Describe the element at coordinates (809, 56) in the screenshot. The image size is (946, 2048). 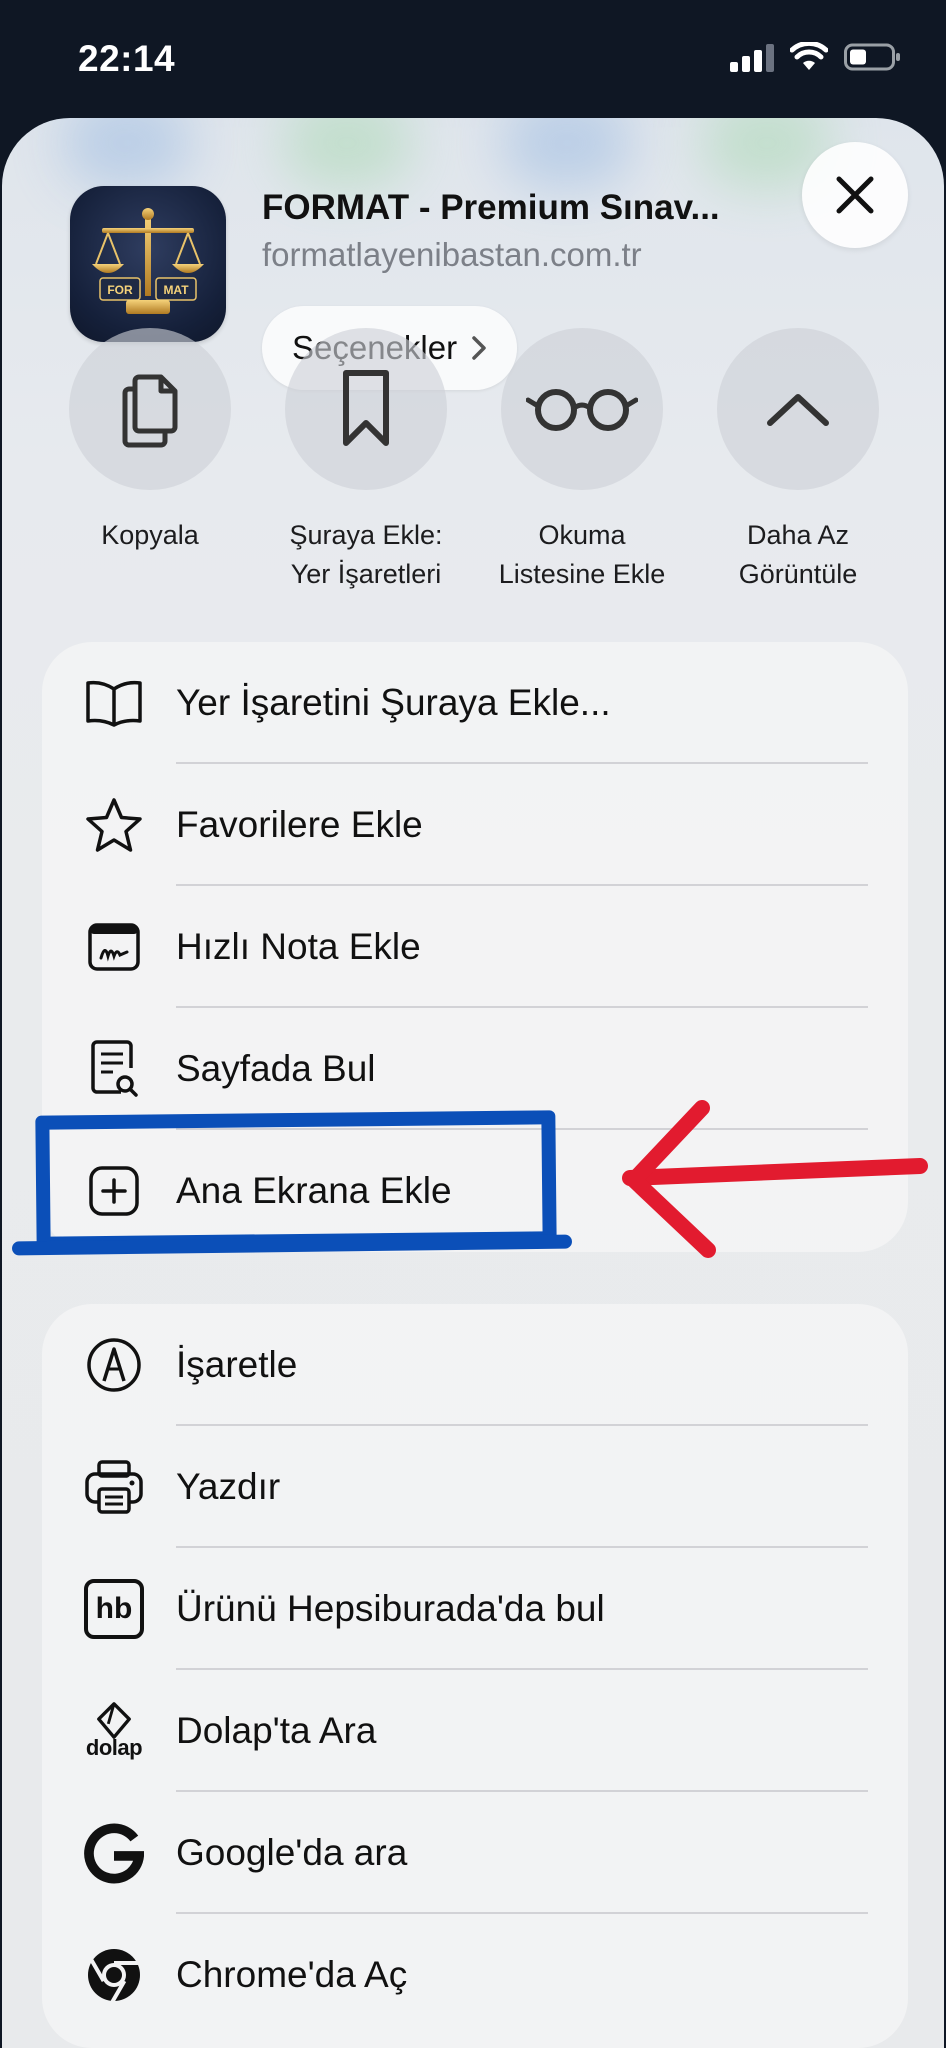
I see `wifi-icon` at that location.